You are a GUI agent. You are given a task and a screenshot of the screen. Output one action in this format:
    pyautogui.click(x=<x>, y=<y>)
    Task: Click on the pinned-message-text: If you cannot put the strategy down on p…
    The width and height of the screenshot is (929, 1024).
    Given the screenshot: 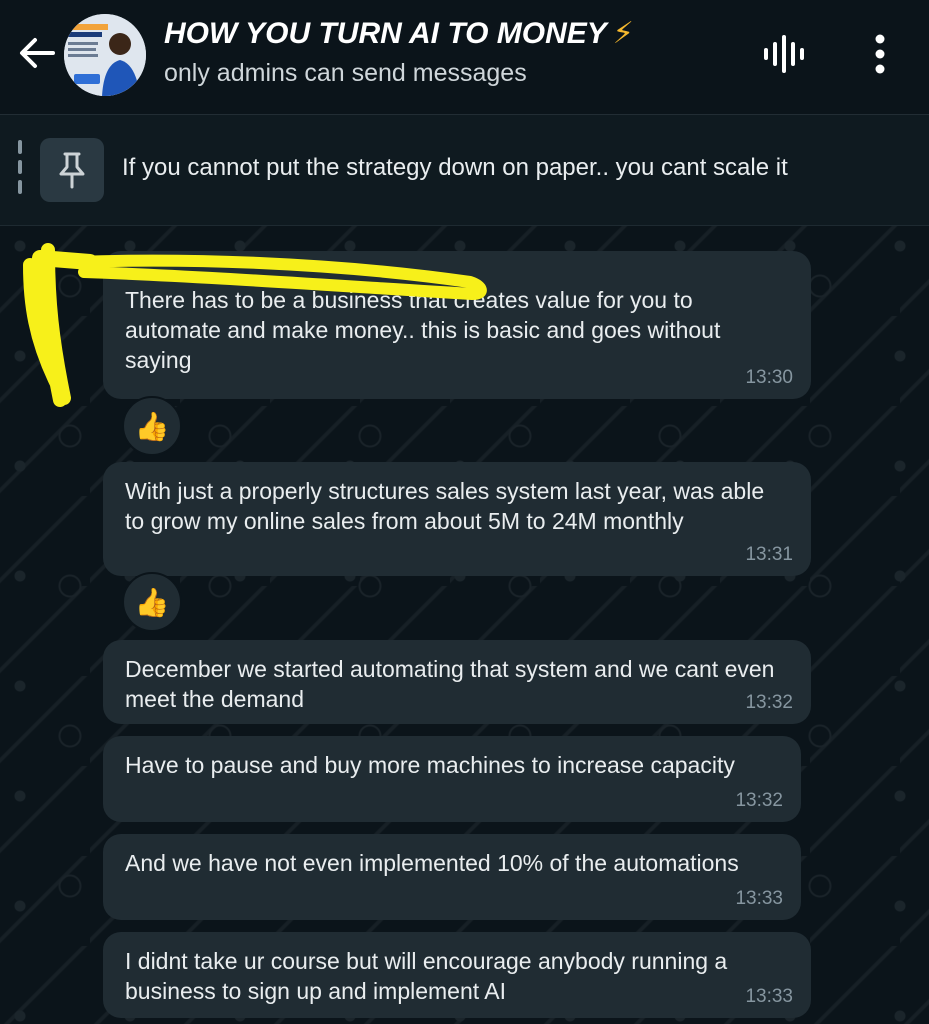 What is the action you would take?
    pyautogui.click(x=455, y=167)
    